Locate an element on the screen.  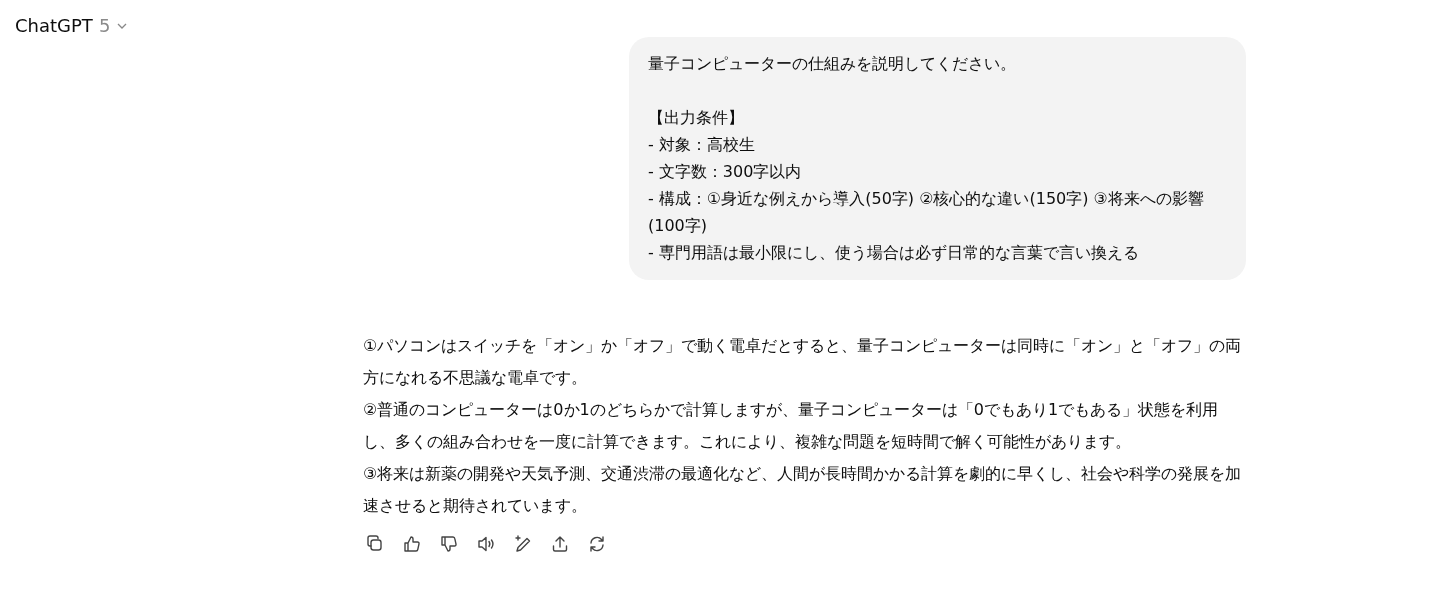
share-button is located at coordinates (560, 544).